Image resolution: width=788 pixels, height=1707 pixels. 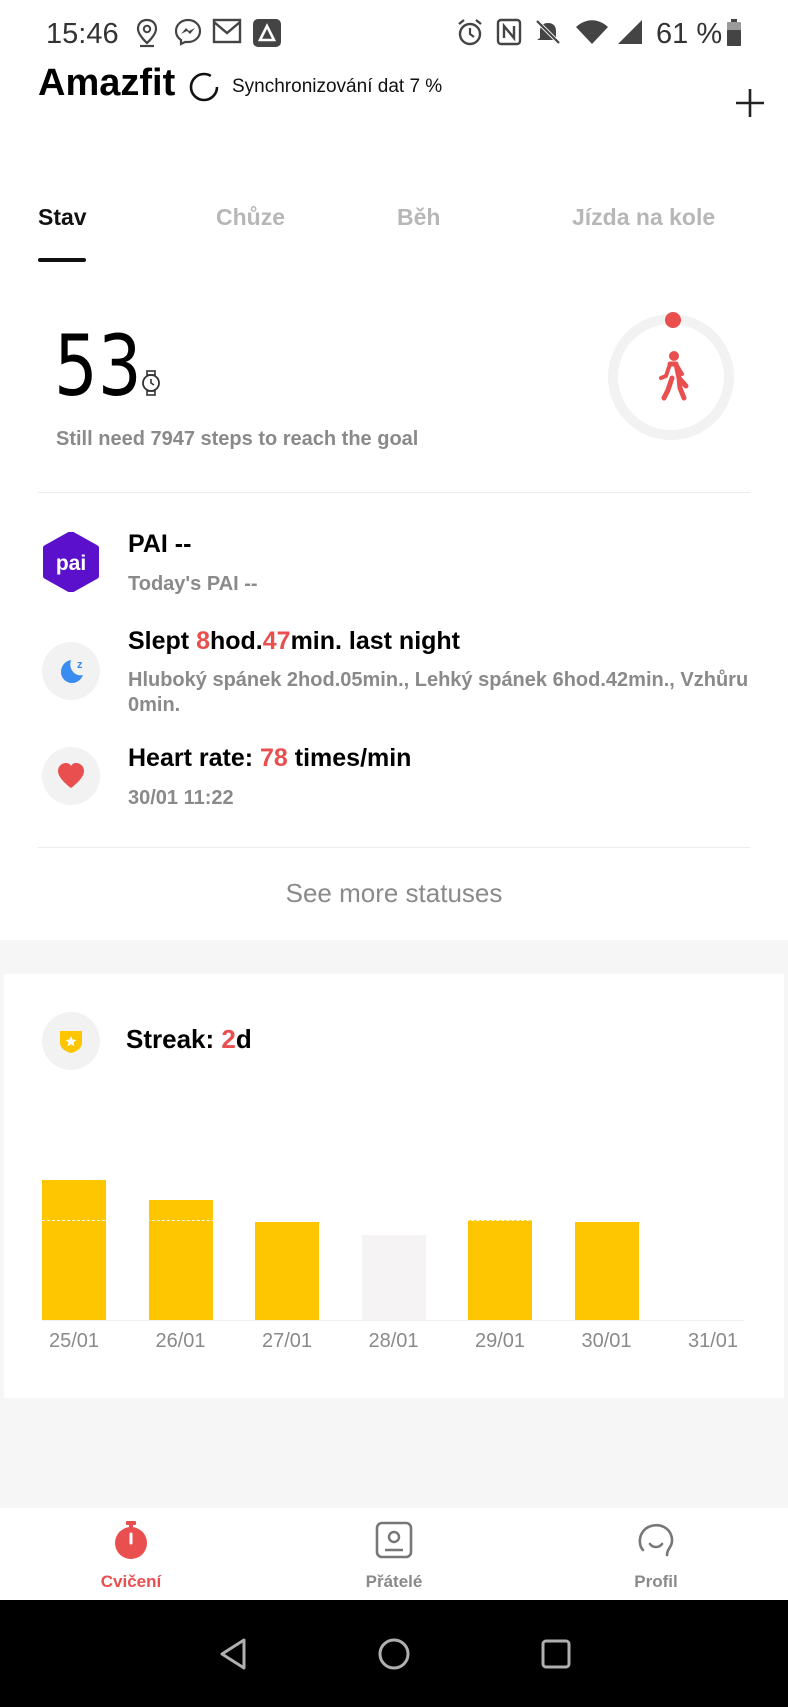 What do you see at coordinates (62, 260) in the screenshot?
I see `active-tab-indicator` at bounding box center [62, 260].